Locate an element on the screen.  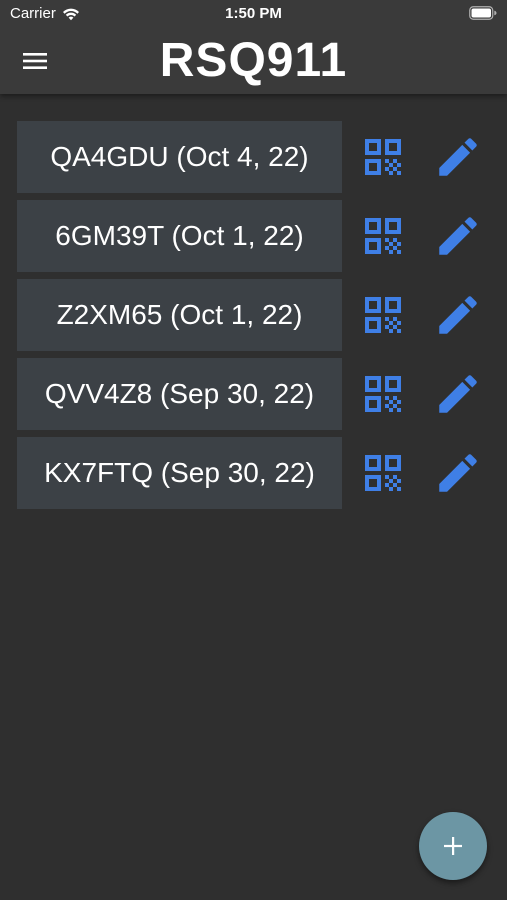
page-title: RSQ911 is located at coordinates (253, 60).